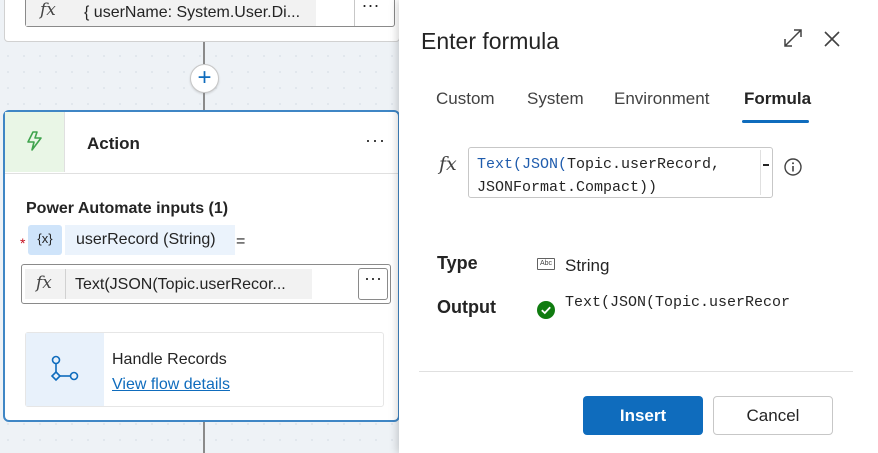  I want to click on type-label: Type, so click(457, 263).